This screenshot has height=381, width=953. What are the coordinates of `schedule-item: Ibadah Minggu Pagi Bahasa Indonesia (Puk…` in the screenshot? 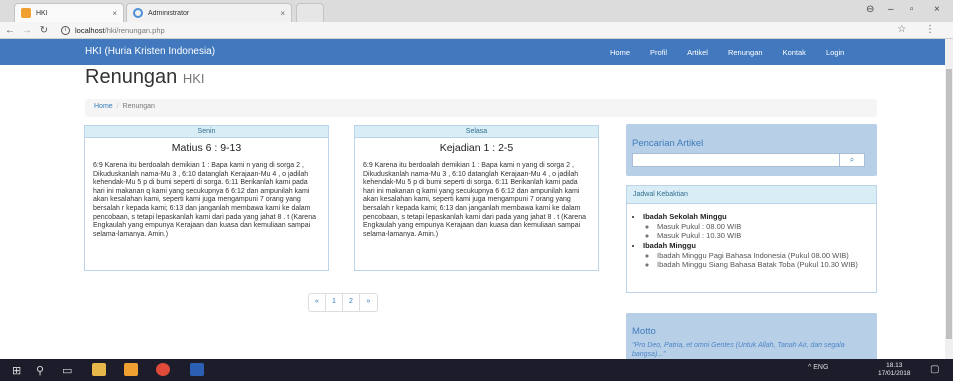 It's located at (766, 255).